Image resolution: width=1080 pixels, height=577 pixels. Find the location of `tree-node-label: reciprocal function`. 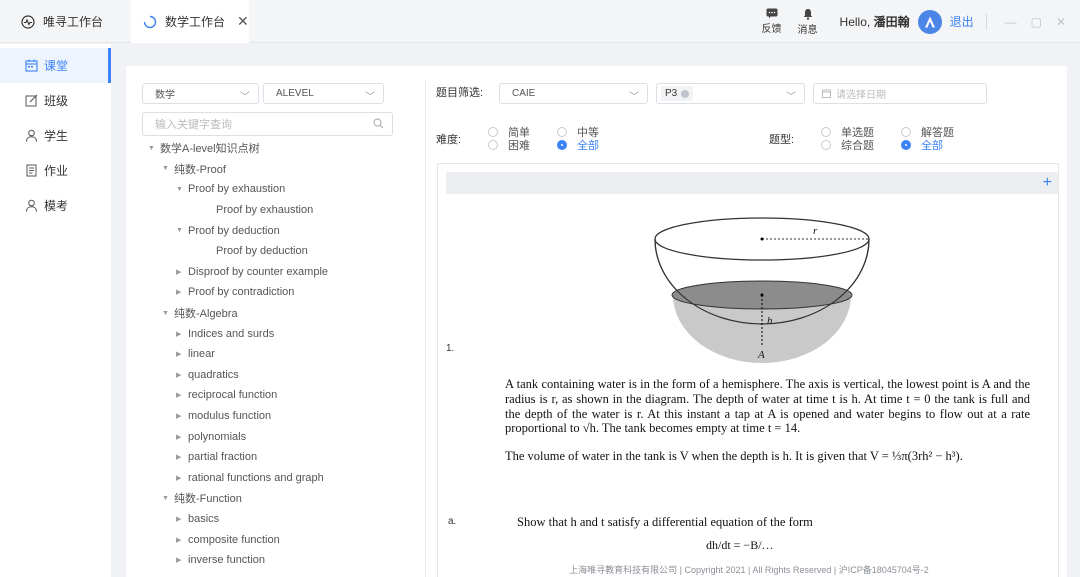

tree-node-label: reciprocal function is located at coordinates (233, 395).